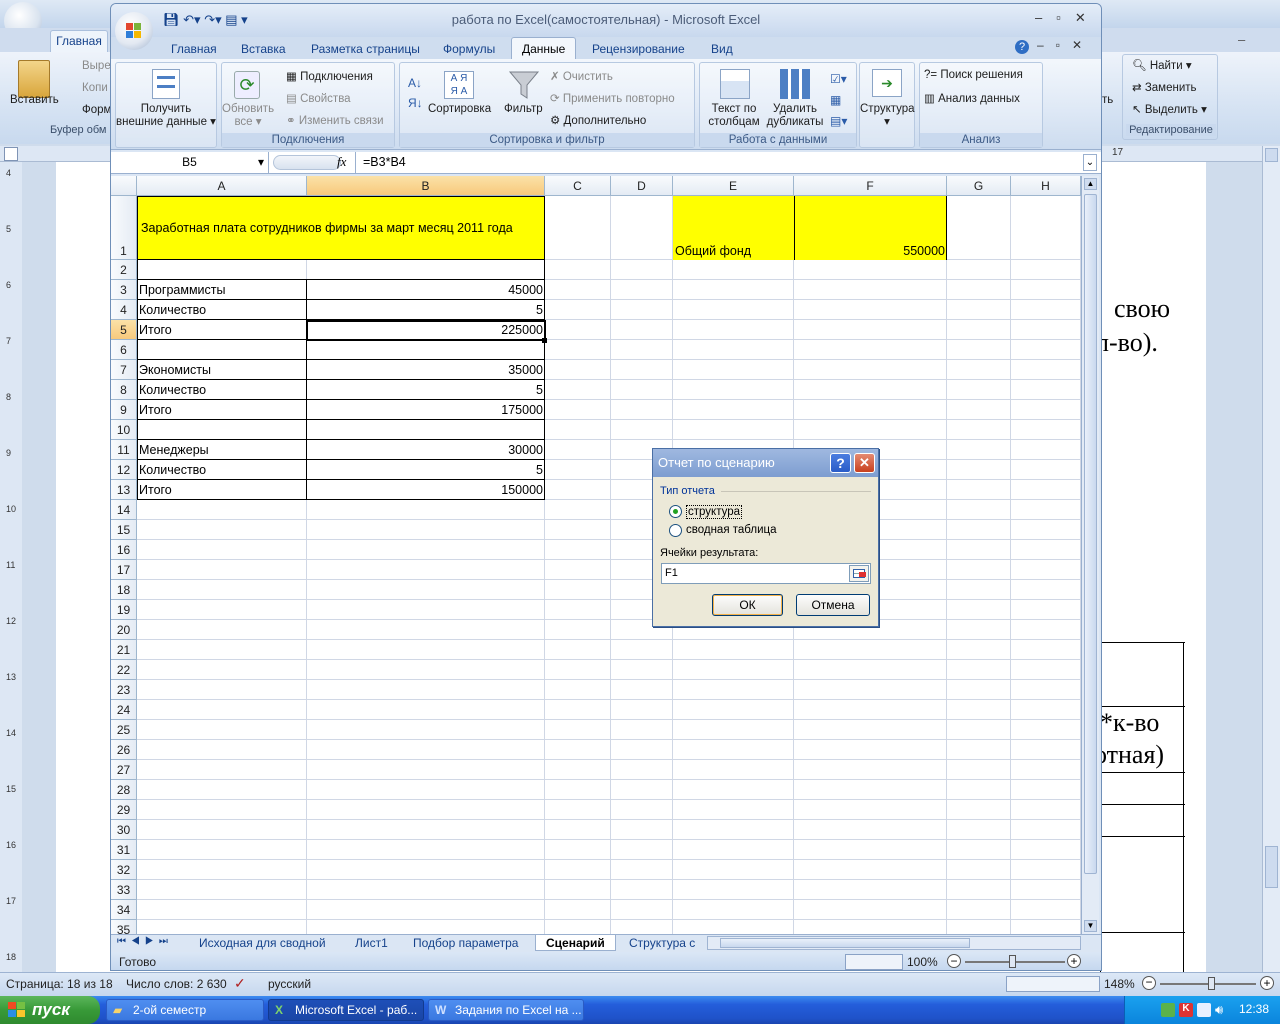  I want to click on cell-a5: Итого, so click(222, 330).